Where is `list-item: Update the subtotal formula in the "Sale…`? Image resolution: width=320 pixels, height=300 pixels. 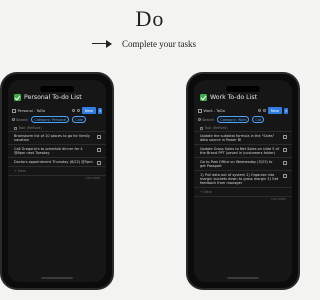
list-item: Update the subtotal formula in the "Sale… is located at coordinates (243, 137).